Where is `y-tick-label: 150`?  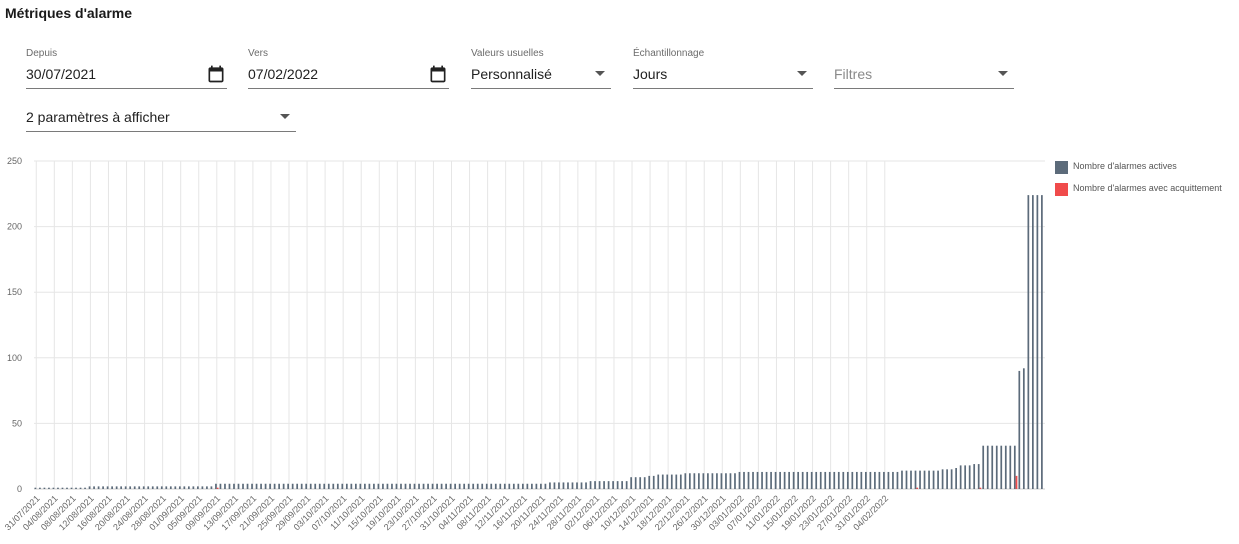 y-tick-label: 150 is located at coordinates (14, 292).